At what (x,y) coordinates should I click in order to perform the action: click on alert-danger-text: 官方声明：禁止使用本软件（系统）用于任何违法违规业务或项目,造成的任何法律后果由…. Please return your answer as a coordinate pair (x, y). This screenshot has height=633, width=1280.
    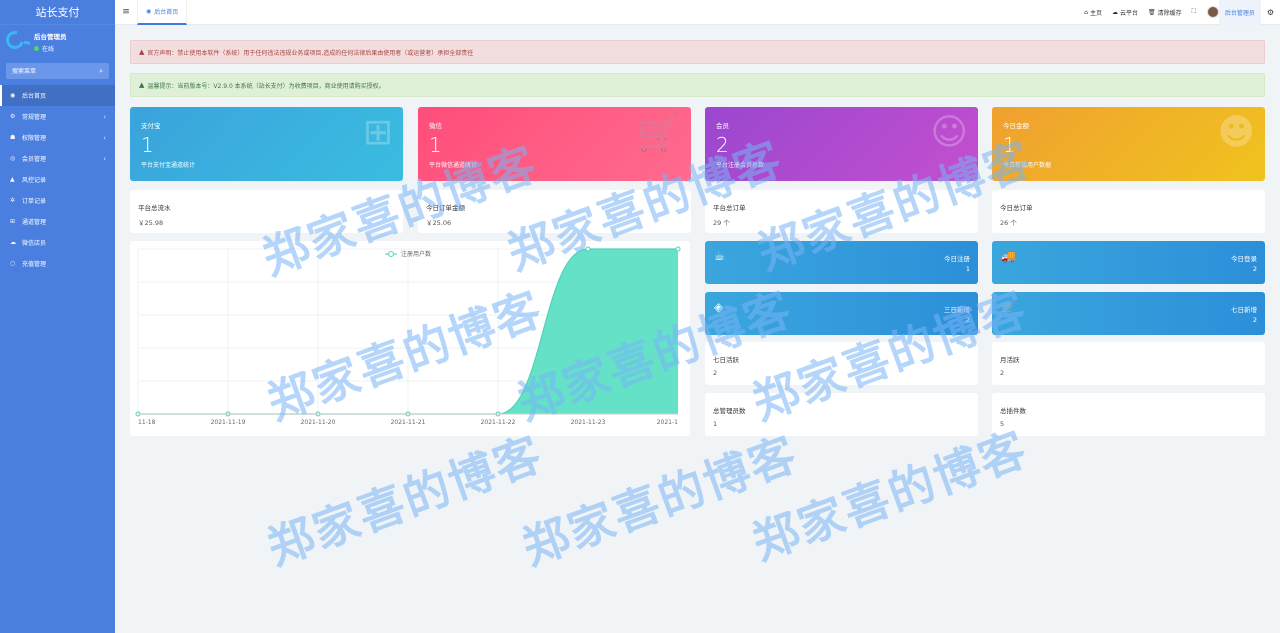
    Looking at the image, I should click on (310, 53).